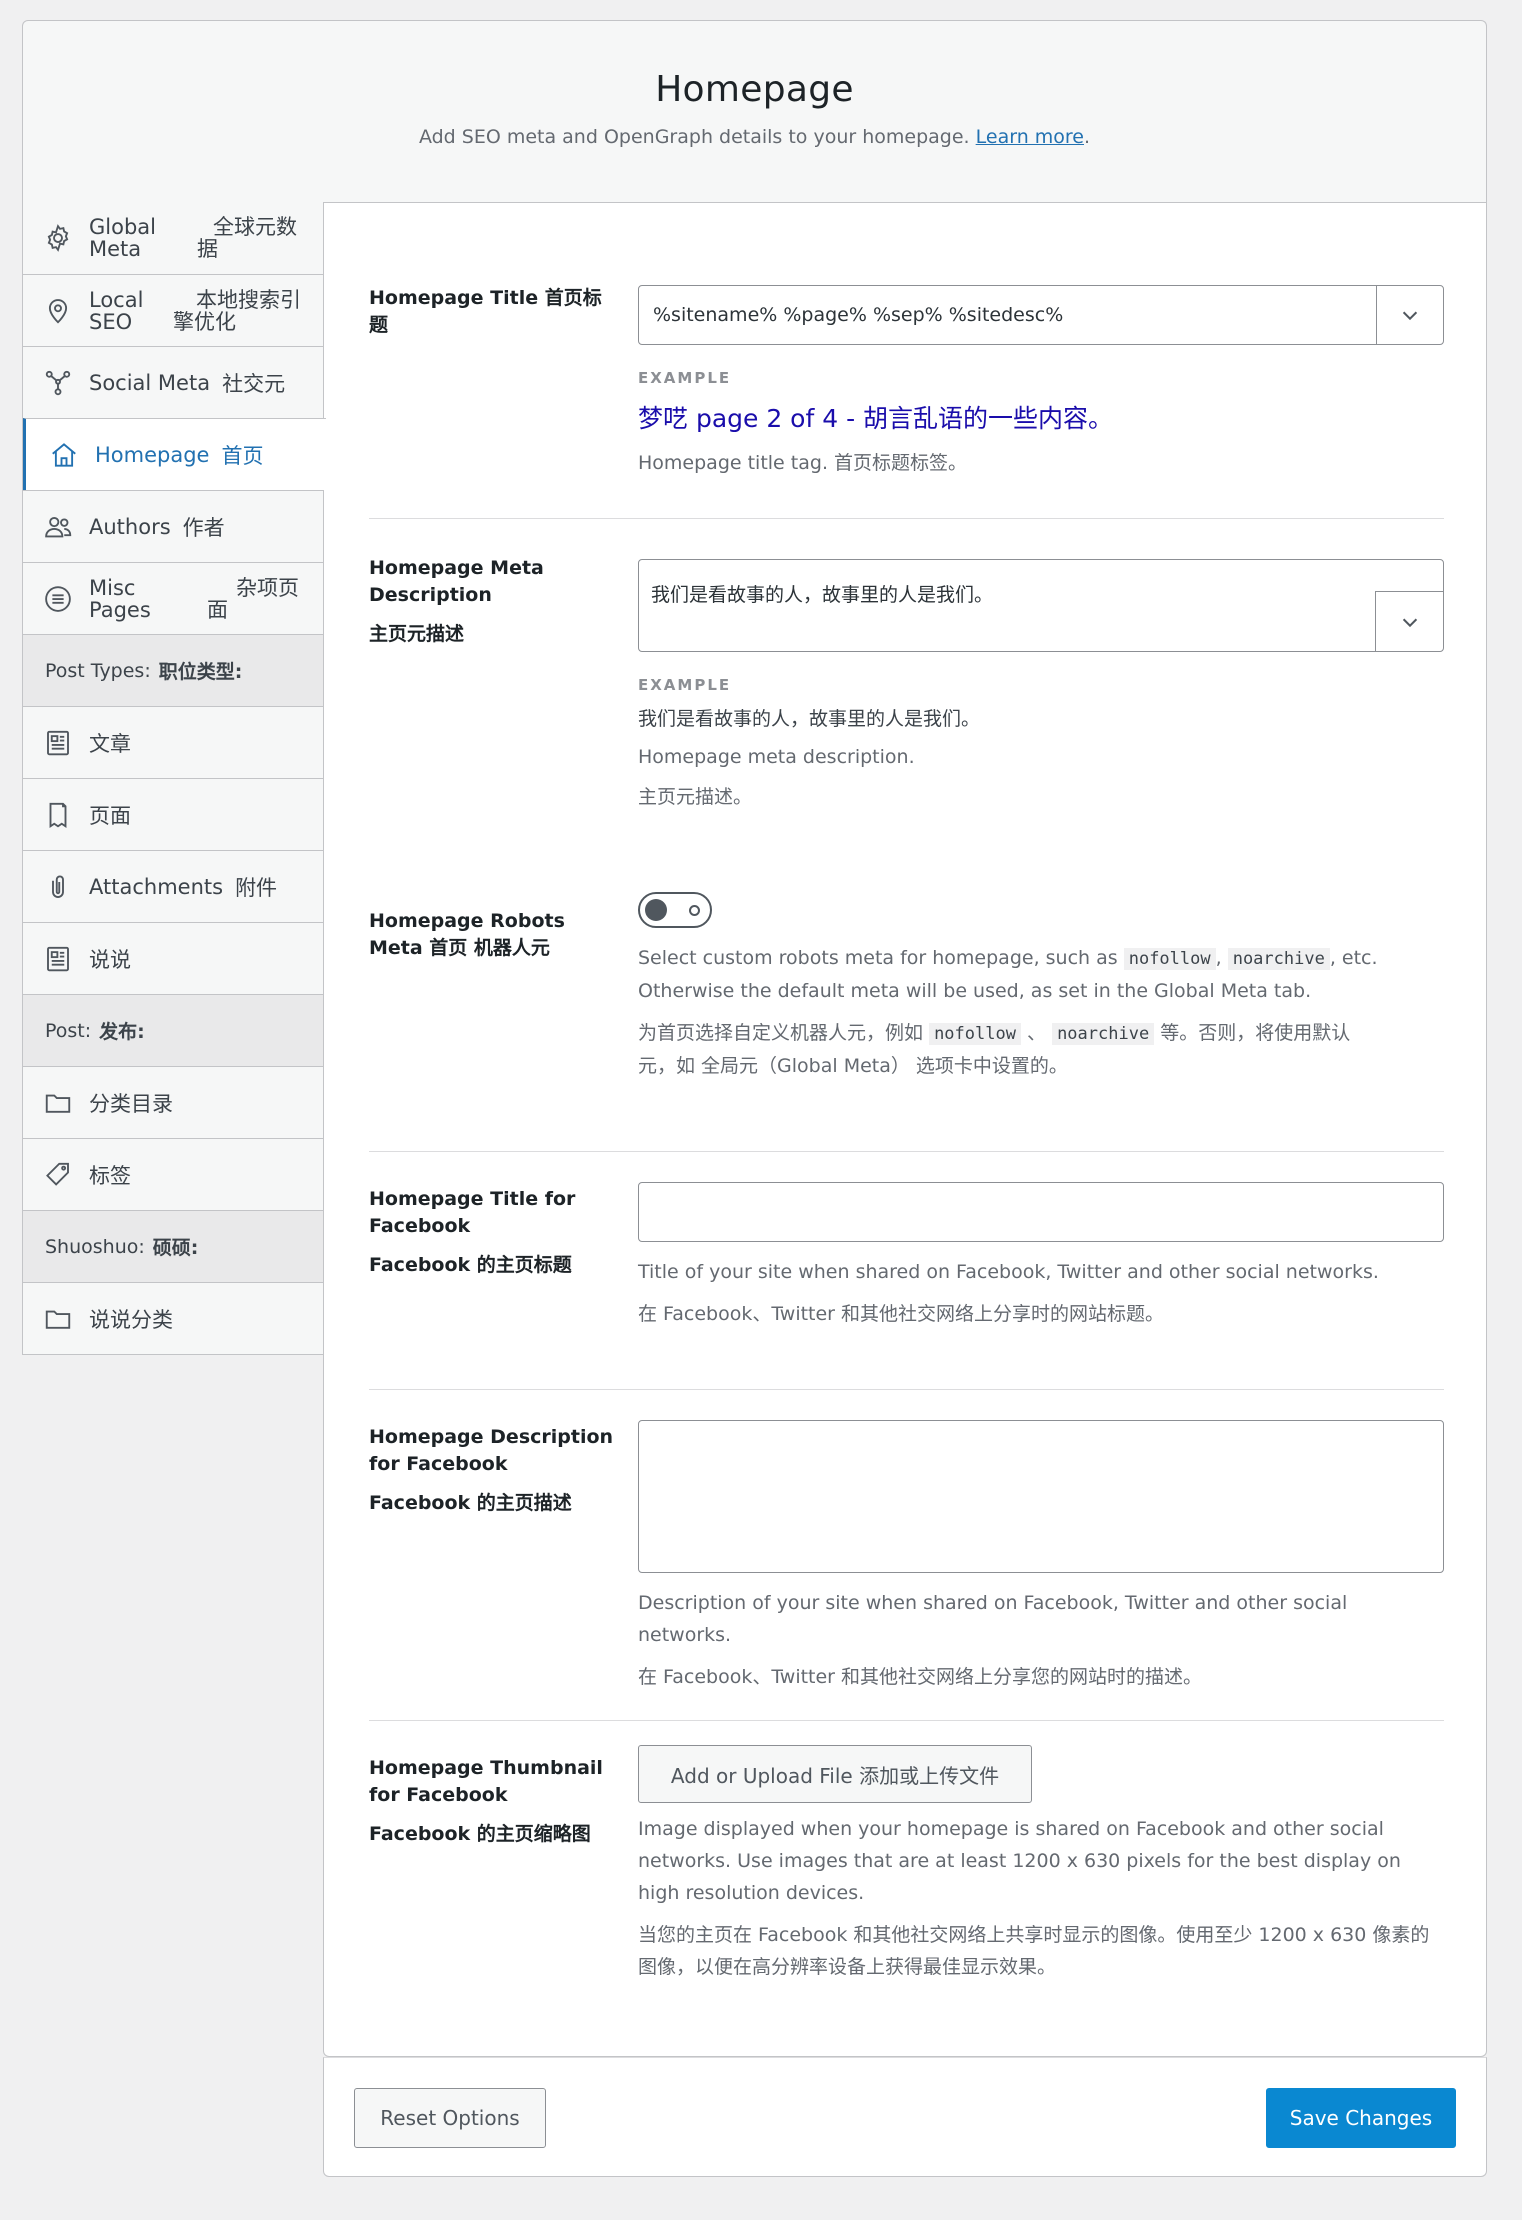 This screenshot has width=1522, height=2220. What do you see at coordinates (173, 526) in the screenshot?
I see `sidebar-item-authors: Authors 作者` at bounding box center [173, 526].